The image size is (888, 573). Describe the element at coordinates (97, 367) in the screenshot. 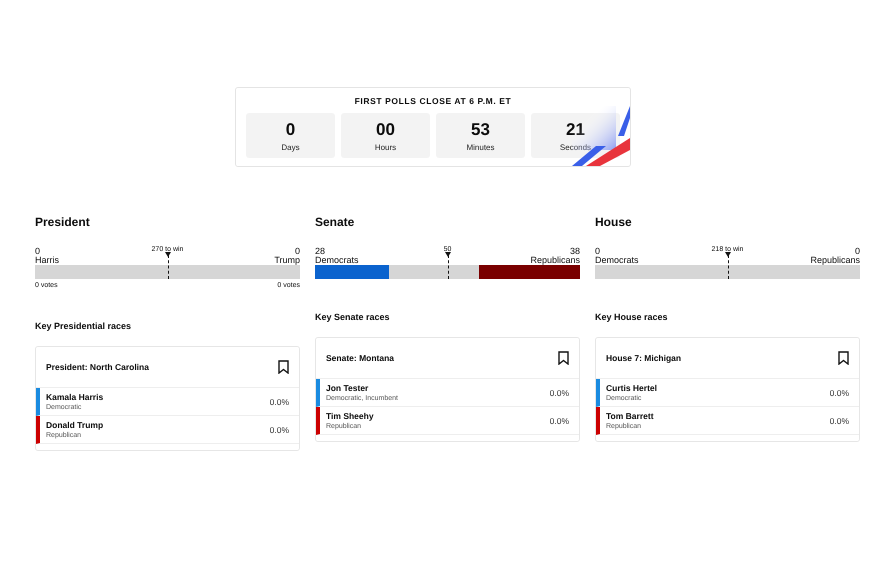

I see `race-title: President: North Carolina` at that location.